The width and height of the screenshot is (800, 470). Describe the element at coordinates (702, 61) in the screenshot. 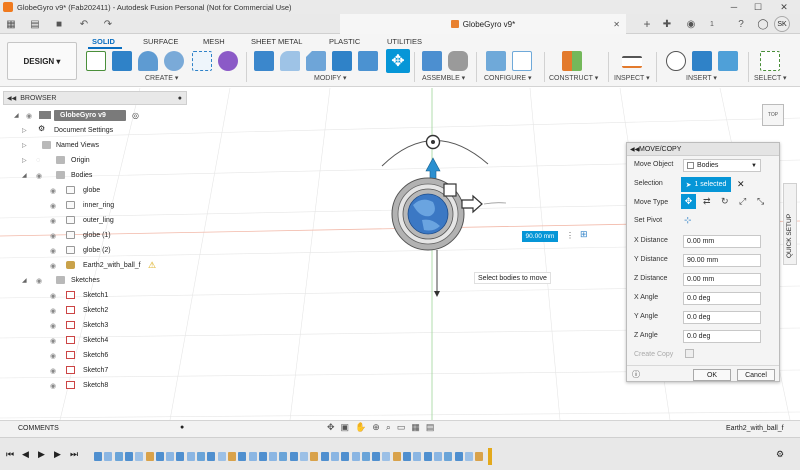

I see `insert-mesh-icon` at that location.